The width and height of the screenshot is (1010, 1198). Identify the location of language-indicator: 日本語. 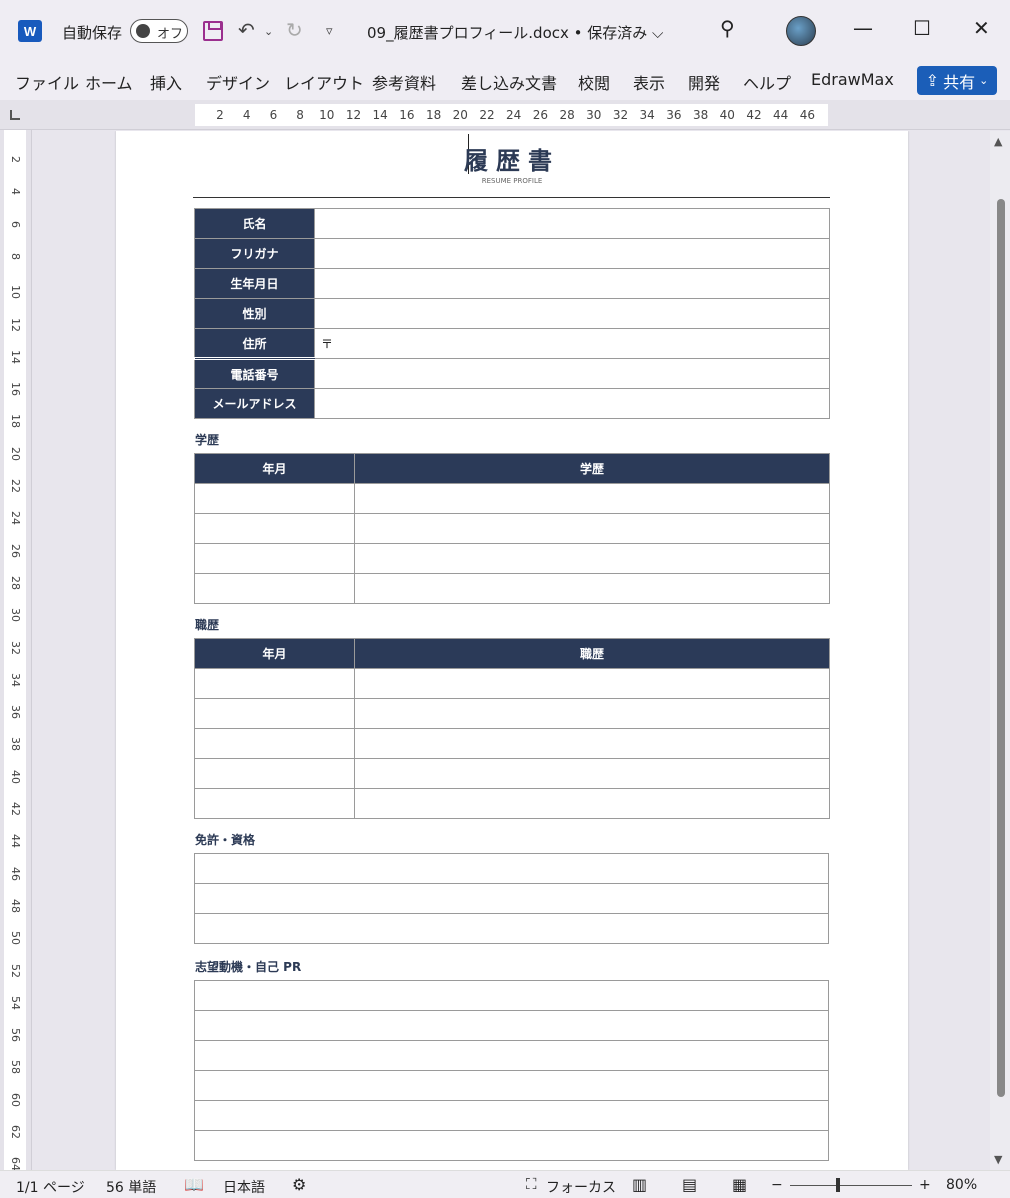
(244, 1187).